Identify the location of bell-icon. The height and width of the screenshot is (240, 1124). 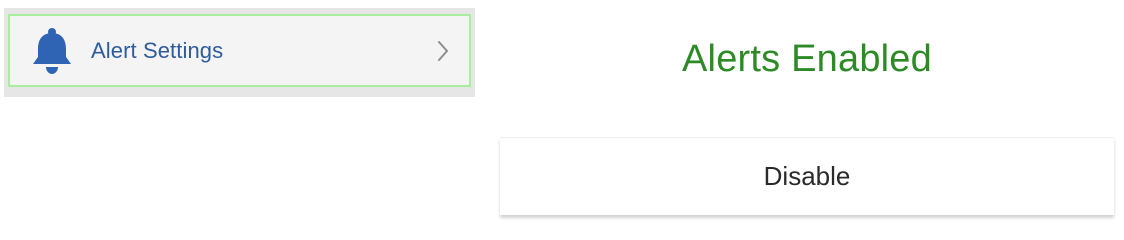
(52, 51).